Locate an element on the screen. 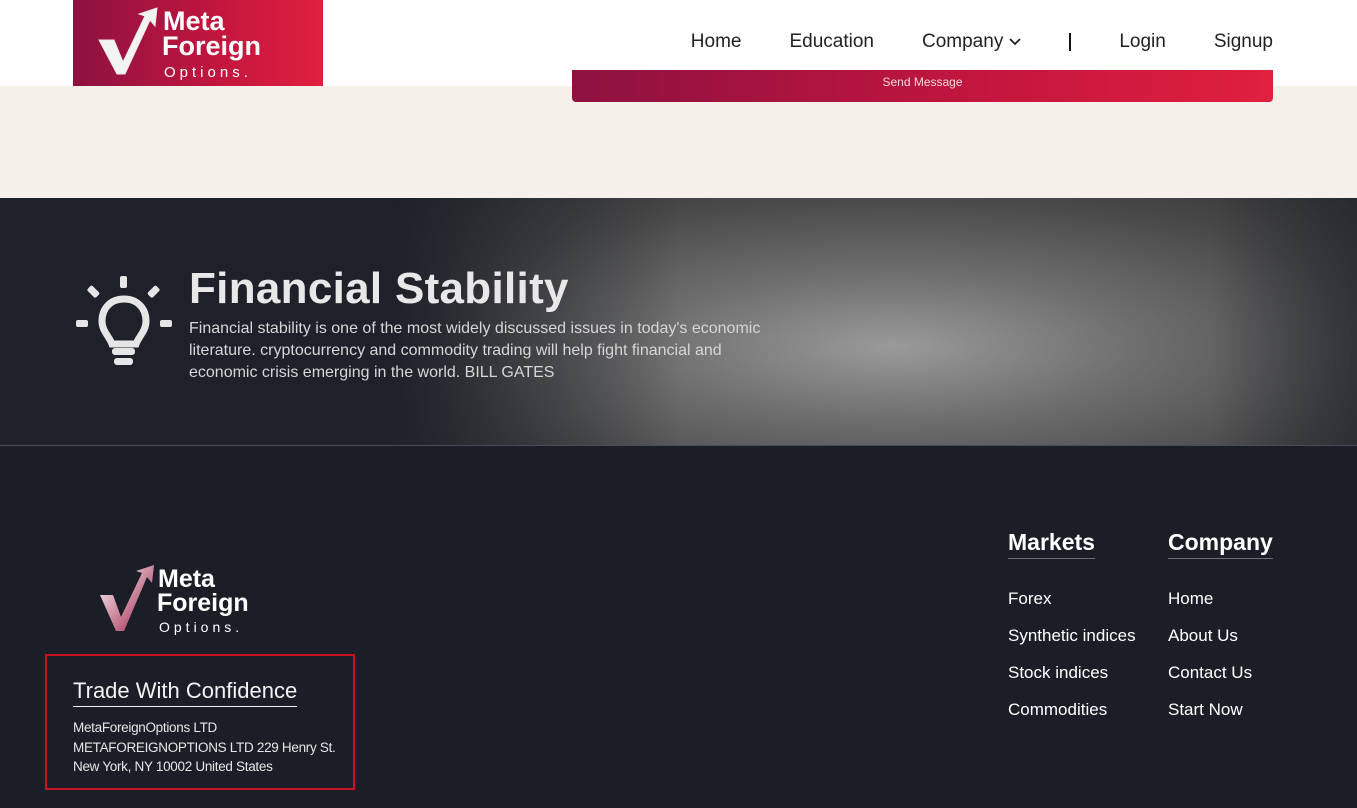 This screenshot has width=1357, height=808. logo-text-foreign: Foreign is located at coordinates (211, 46).